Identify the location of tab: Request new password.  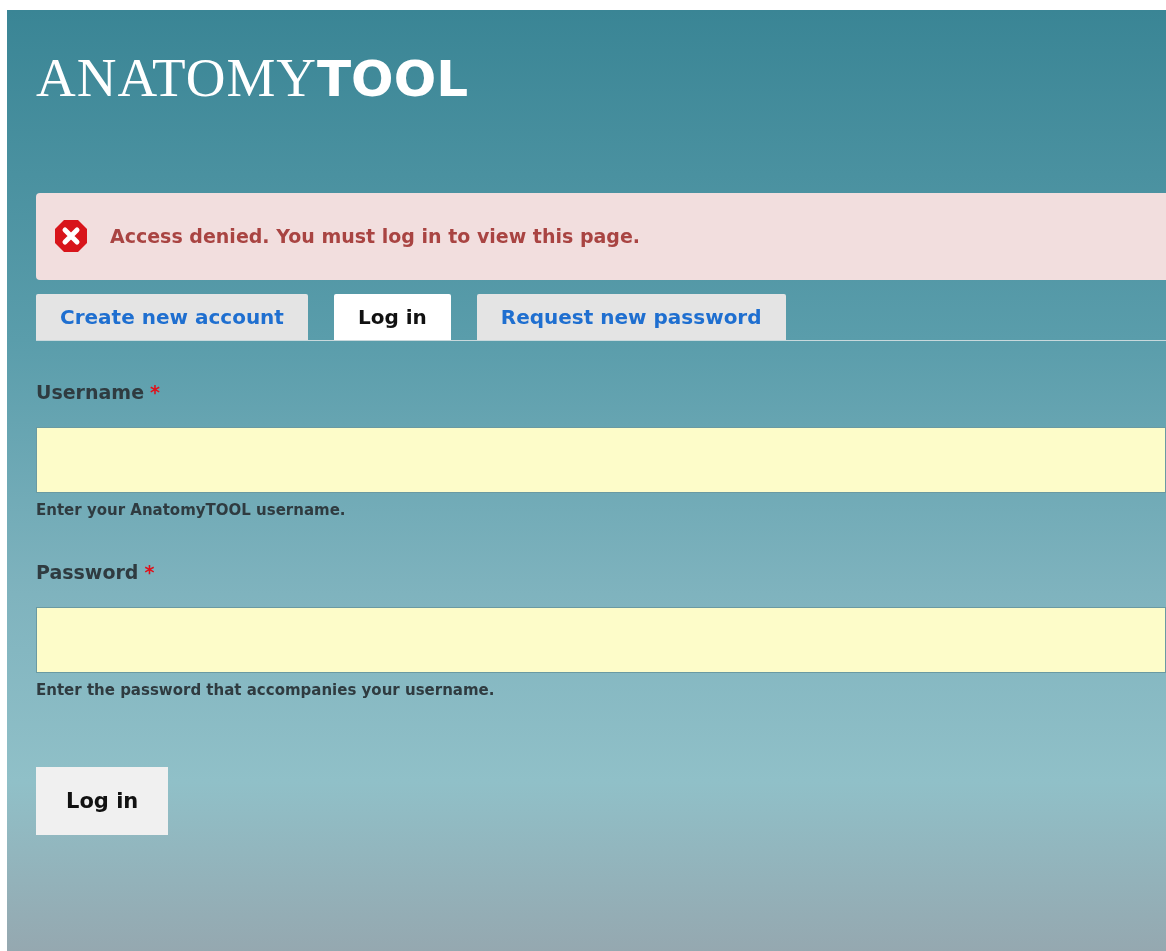
(631, 316).